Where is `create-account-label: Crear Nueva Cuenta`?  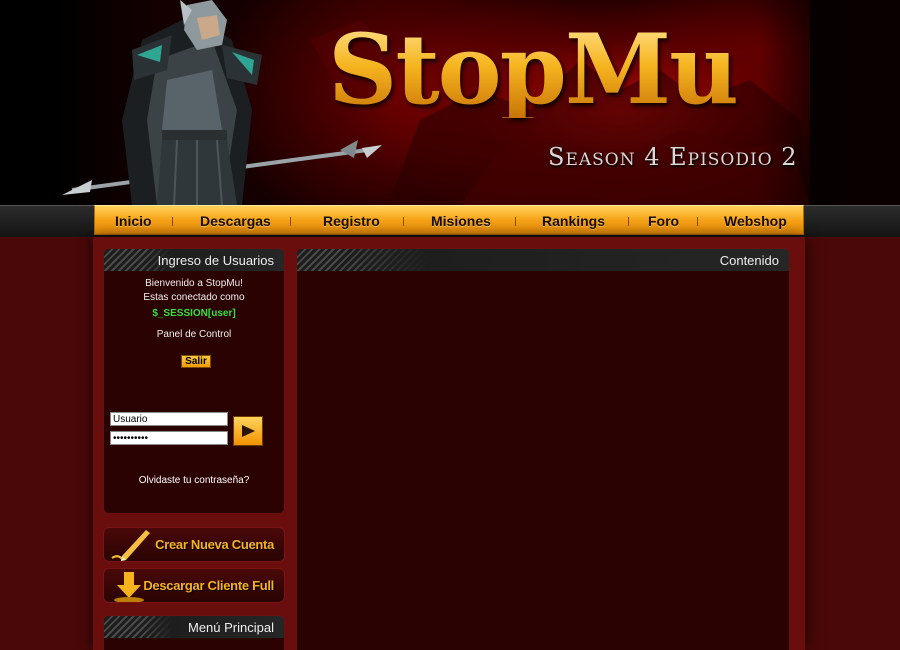
create-account-label: Crear Nueva Cuenta is located at coordinates (214, 544).